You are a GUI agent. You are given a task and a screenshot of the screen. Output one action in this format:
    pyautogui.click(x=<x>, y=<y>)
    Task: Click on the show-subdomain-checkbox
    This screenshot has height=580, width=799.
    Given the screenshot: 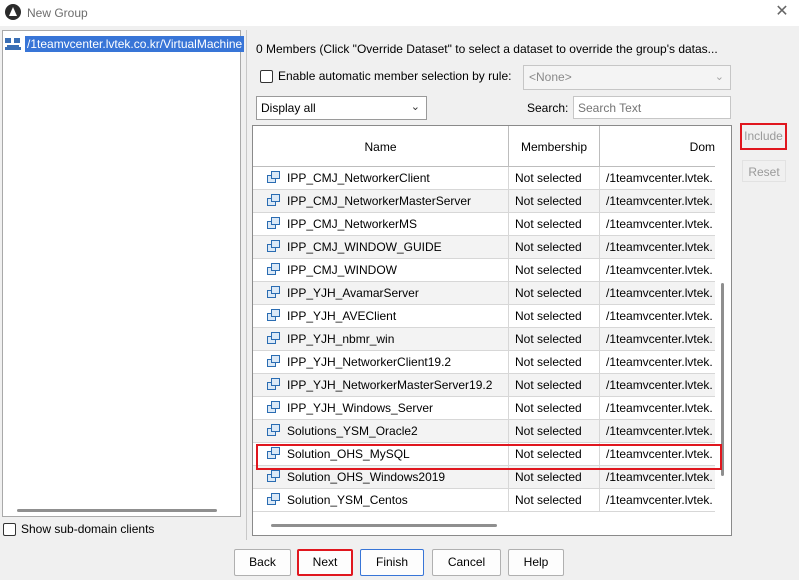 What is the action you would take?
    pyautogui.click(x=9, y=529)
    